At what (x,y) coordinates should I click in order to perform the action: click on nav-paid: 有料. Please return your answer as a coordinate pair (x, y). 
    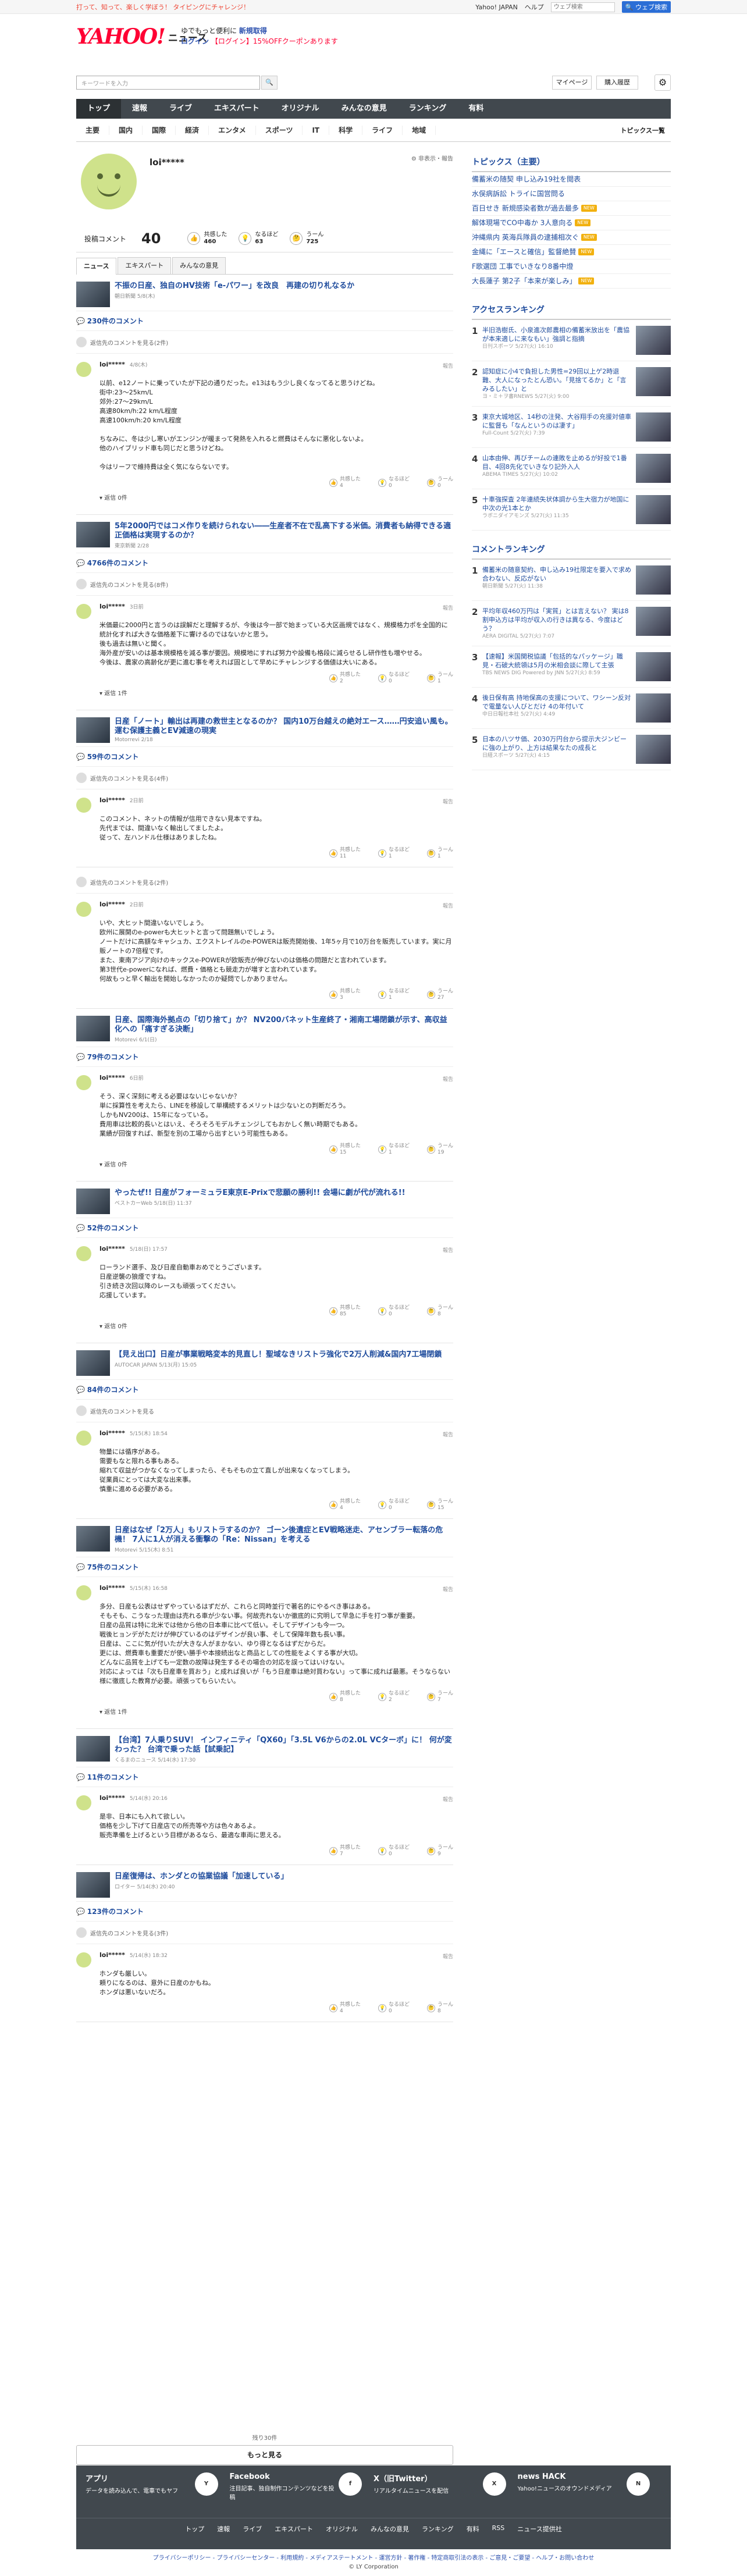
    Looking at the image, I should click on (476, 109).